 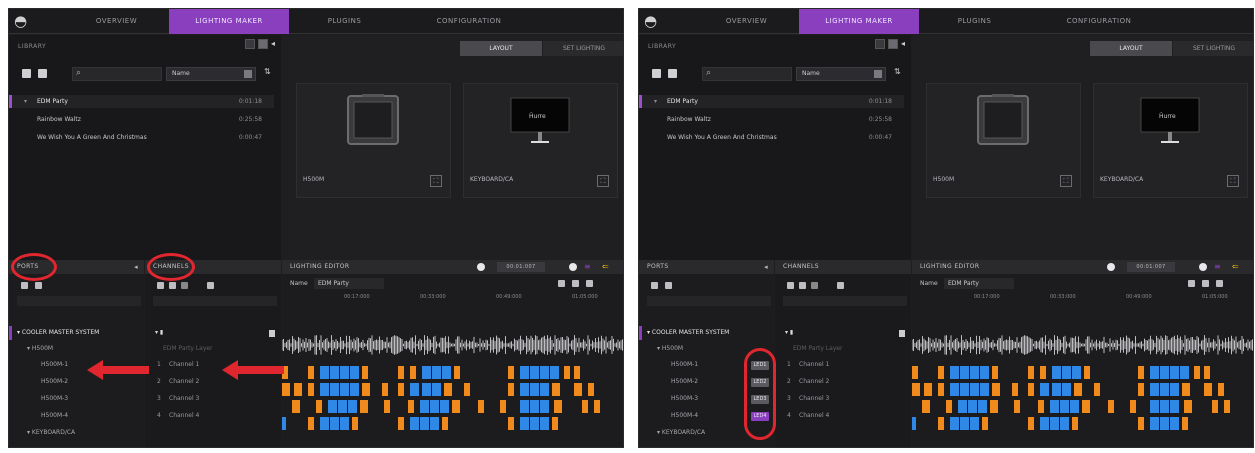 What do you see at coordinates (373, 140) in the screenshot?
I see `device-card-h500m: H500M ⛶` at bounding box center [373, 140].